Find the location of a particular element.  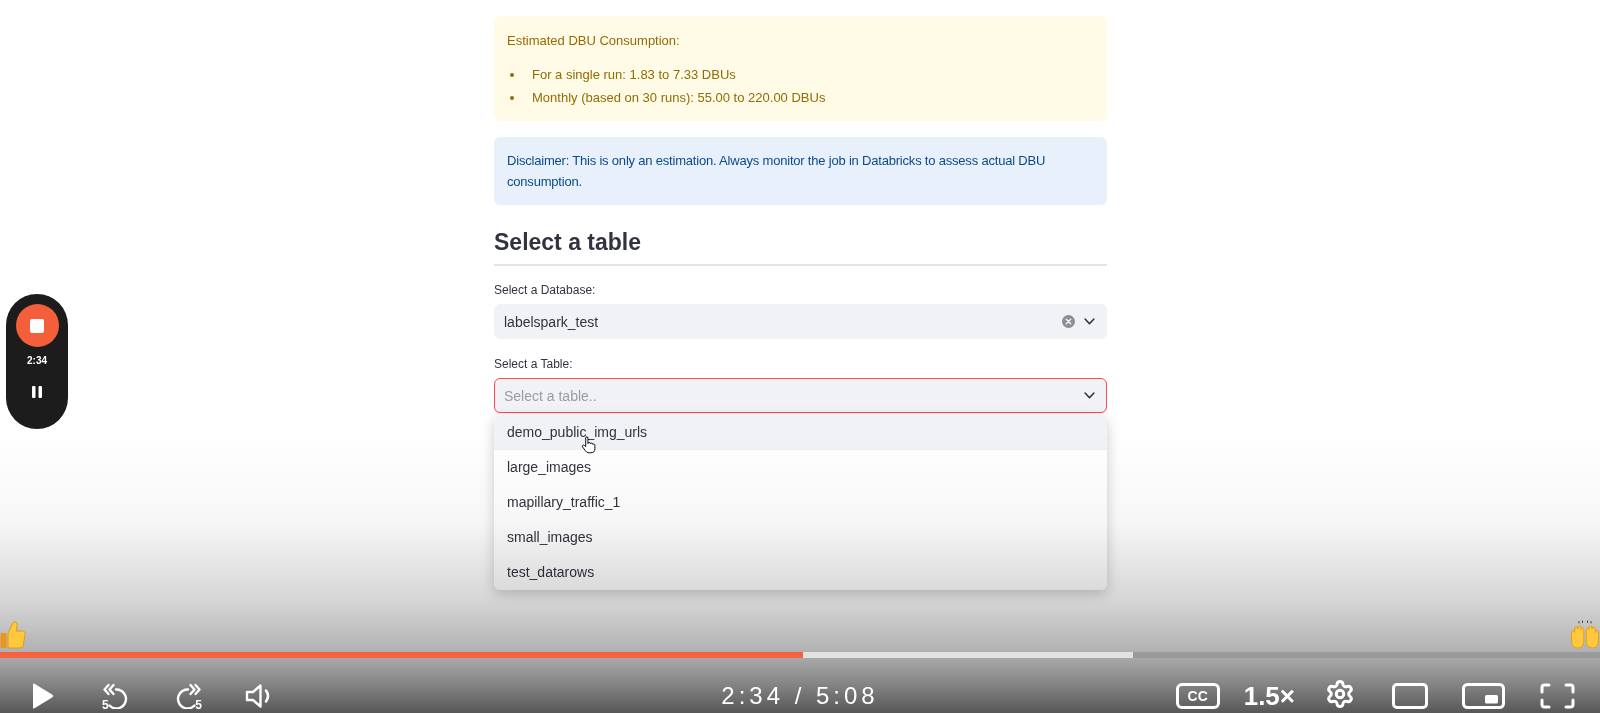

recorder-time: 2:34 is located at coordinates (37, 361).